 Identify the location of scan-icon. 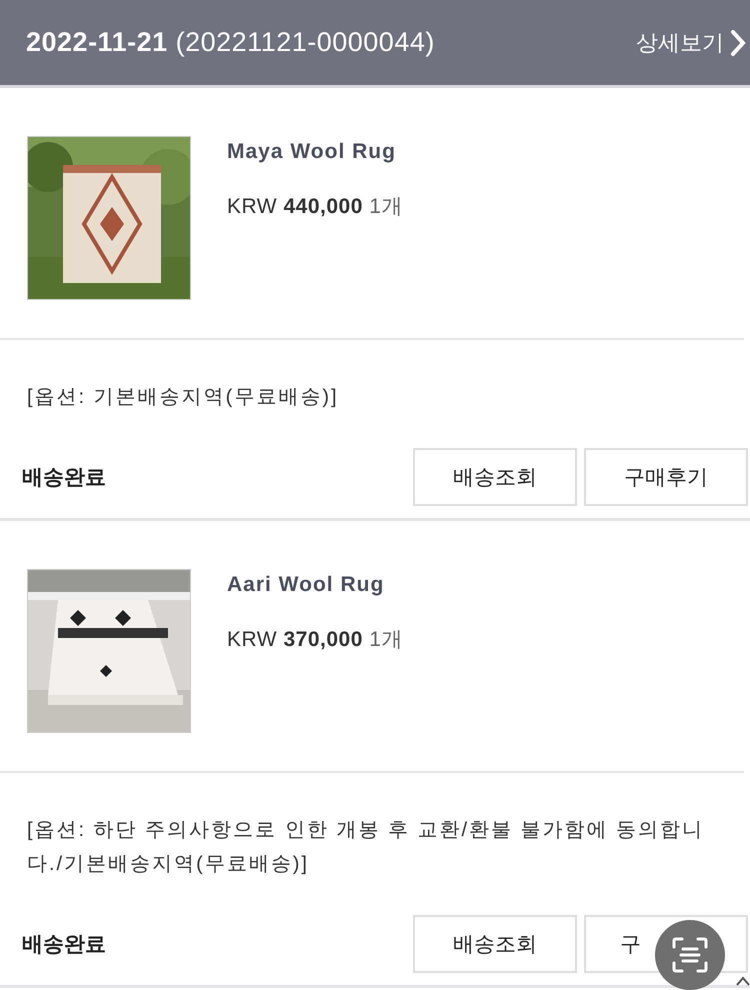
(690, 955).